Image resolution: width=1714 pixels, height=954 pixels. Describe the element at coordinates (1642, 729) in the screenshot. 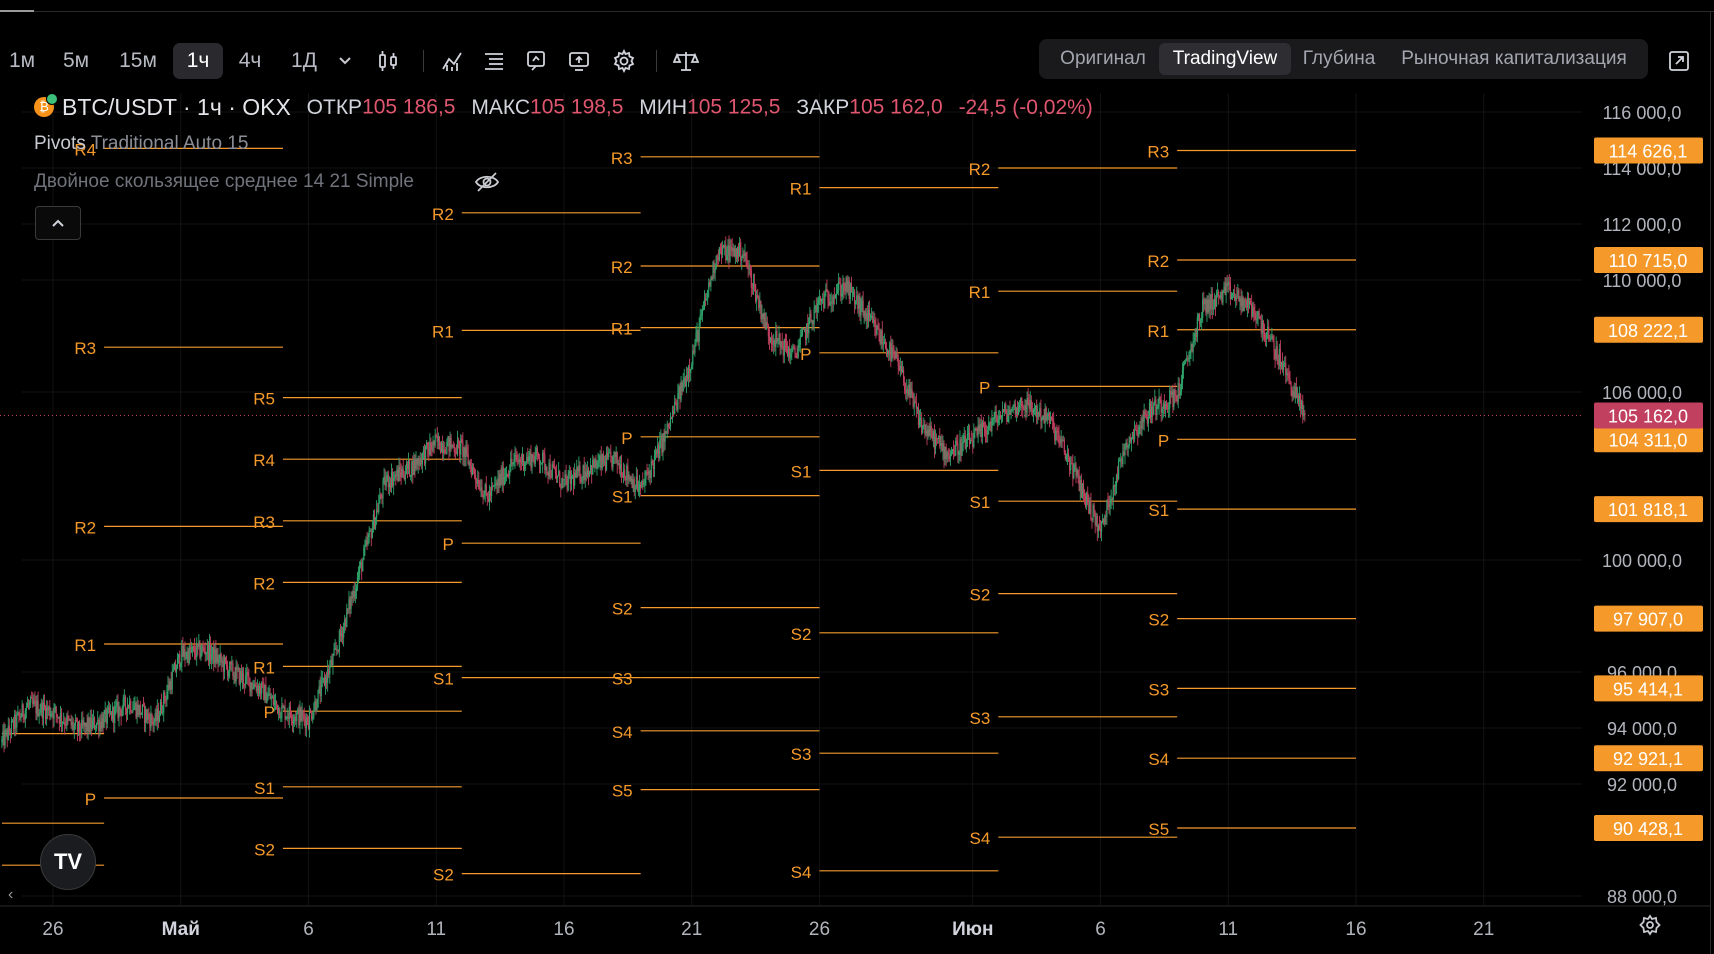

I see `price-tick-label: 94 000,0` at that location.